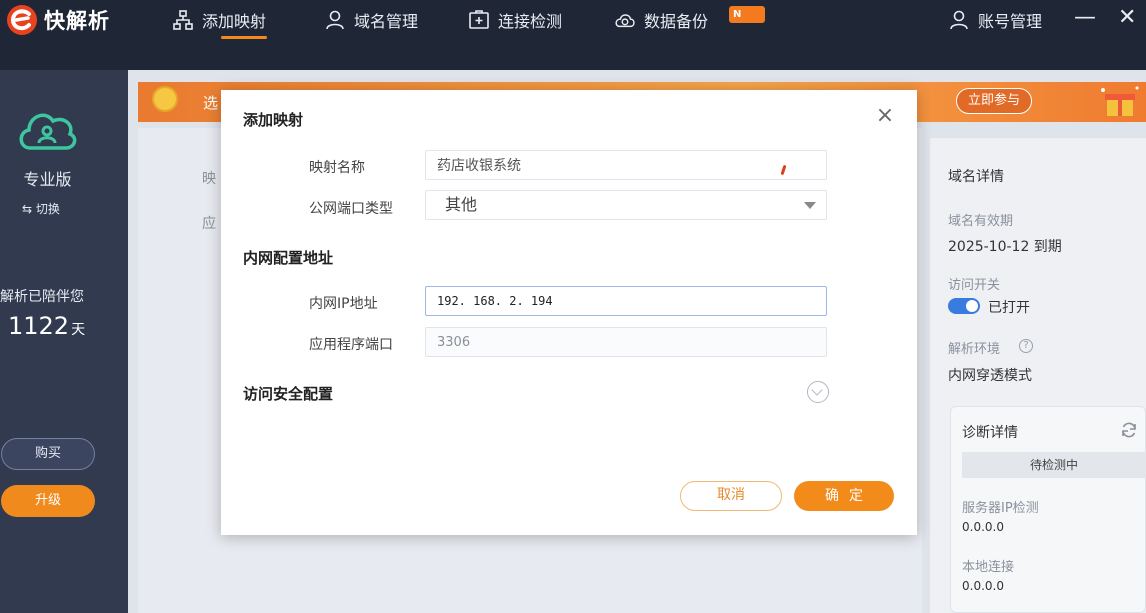  I want to click on mapping-name-input, so click(626, 165).